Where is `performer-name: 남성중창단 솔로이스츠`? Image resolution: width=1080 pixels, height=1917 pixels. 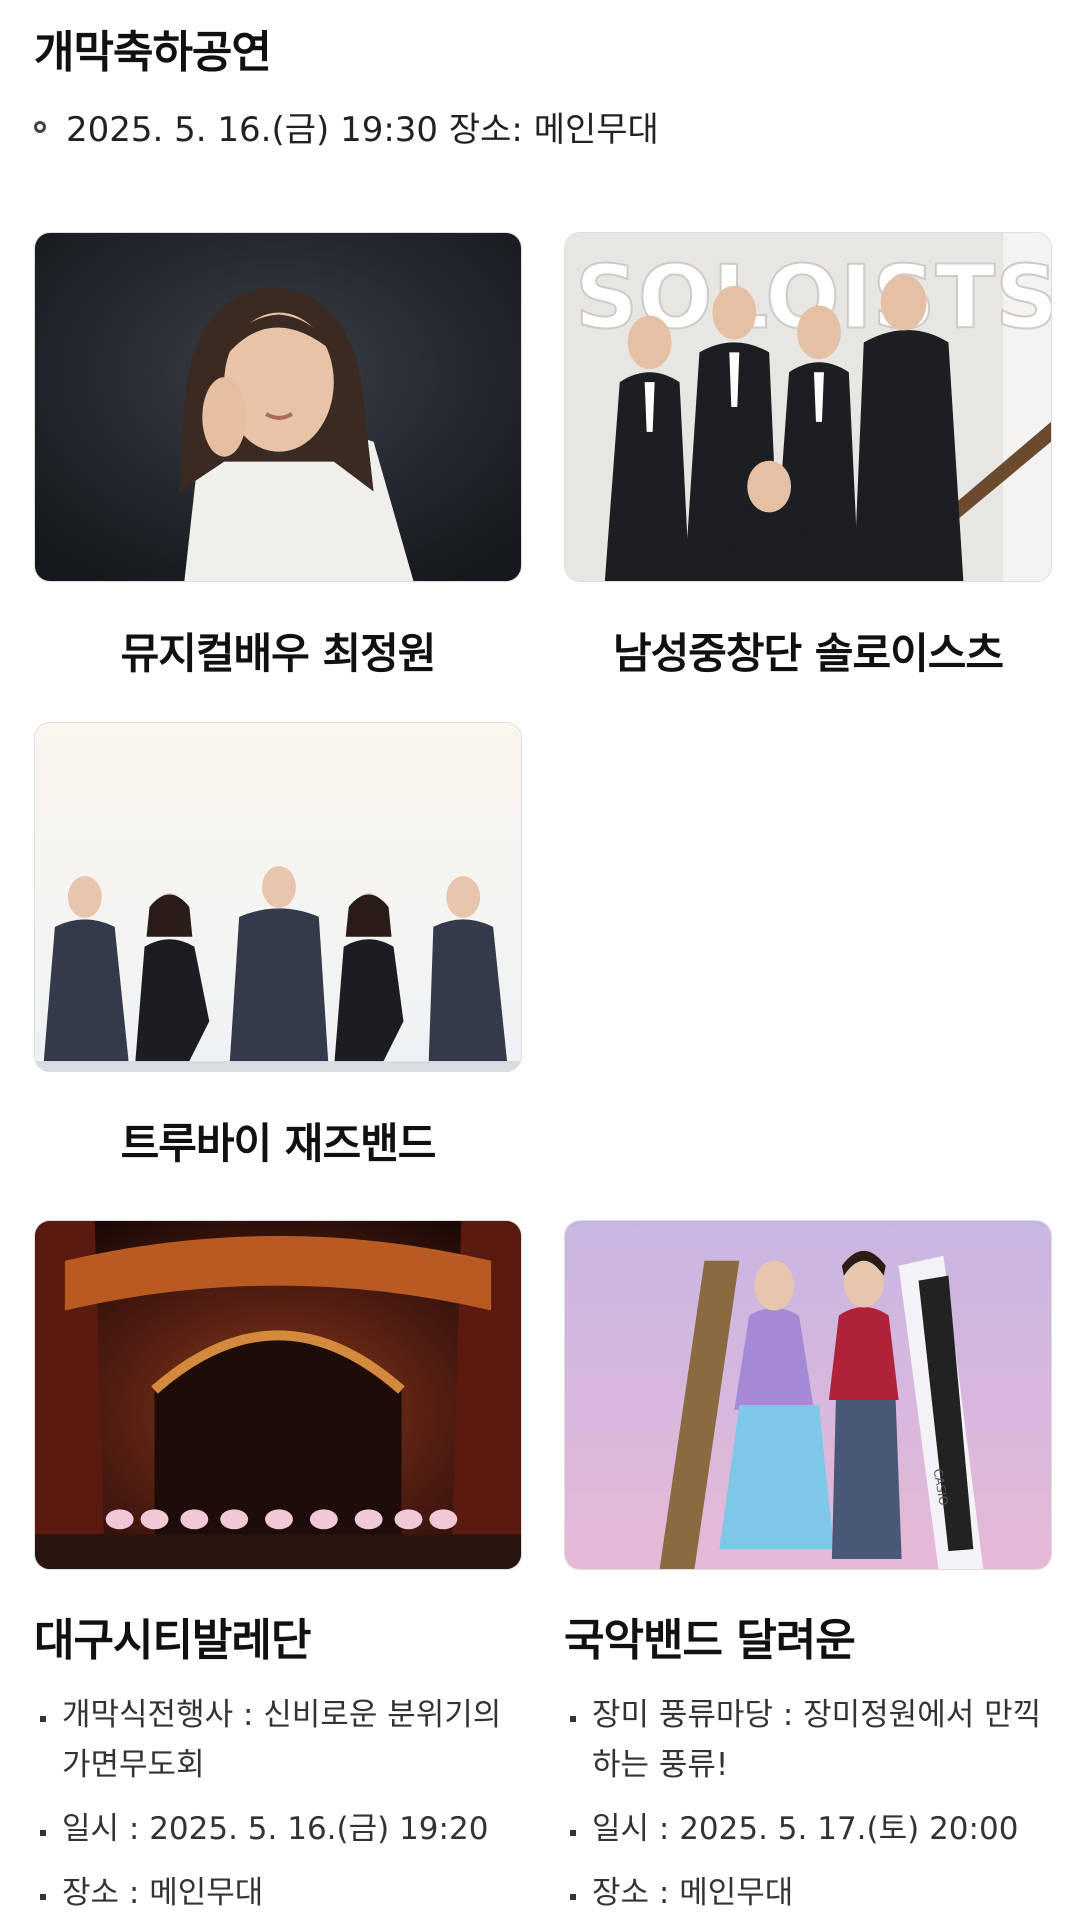
performer-name: 남성중창단 솔로이스츠 is located at coordinates (808, 653).